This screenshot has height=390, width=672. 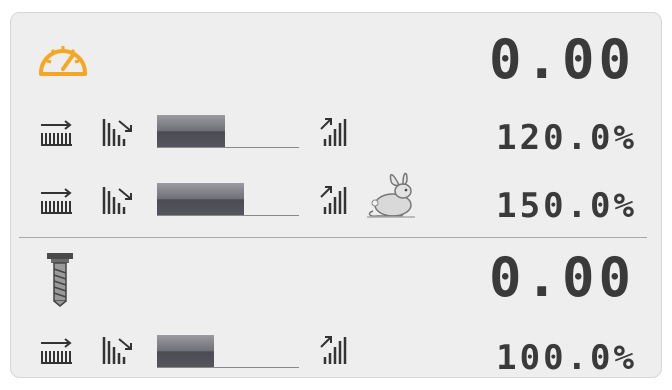 What do you see at coordinates (335, 132) in the screenshot?
I see `feed-step-up-icon` at bounding box center [335, 132].